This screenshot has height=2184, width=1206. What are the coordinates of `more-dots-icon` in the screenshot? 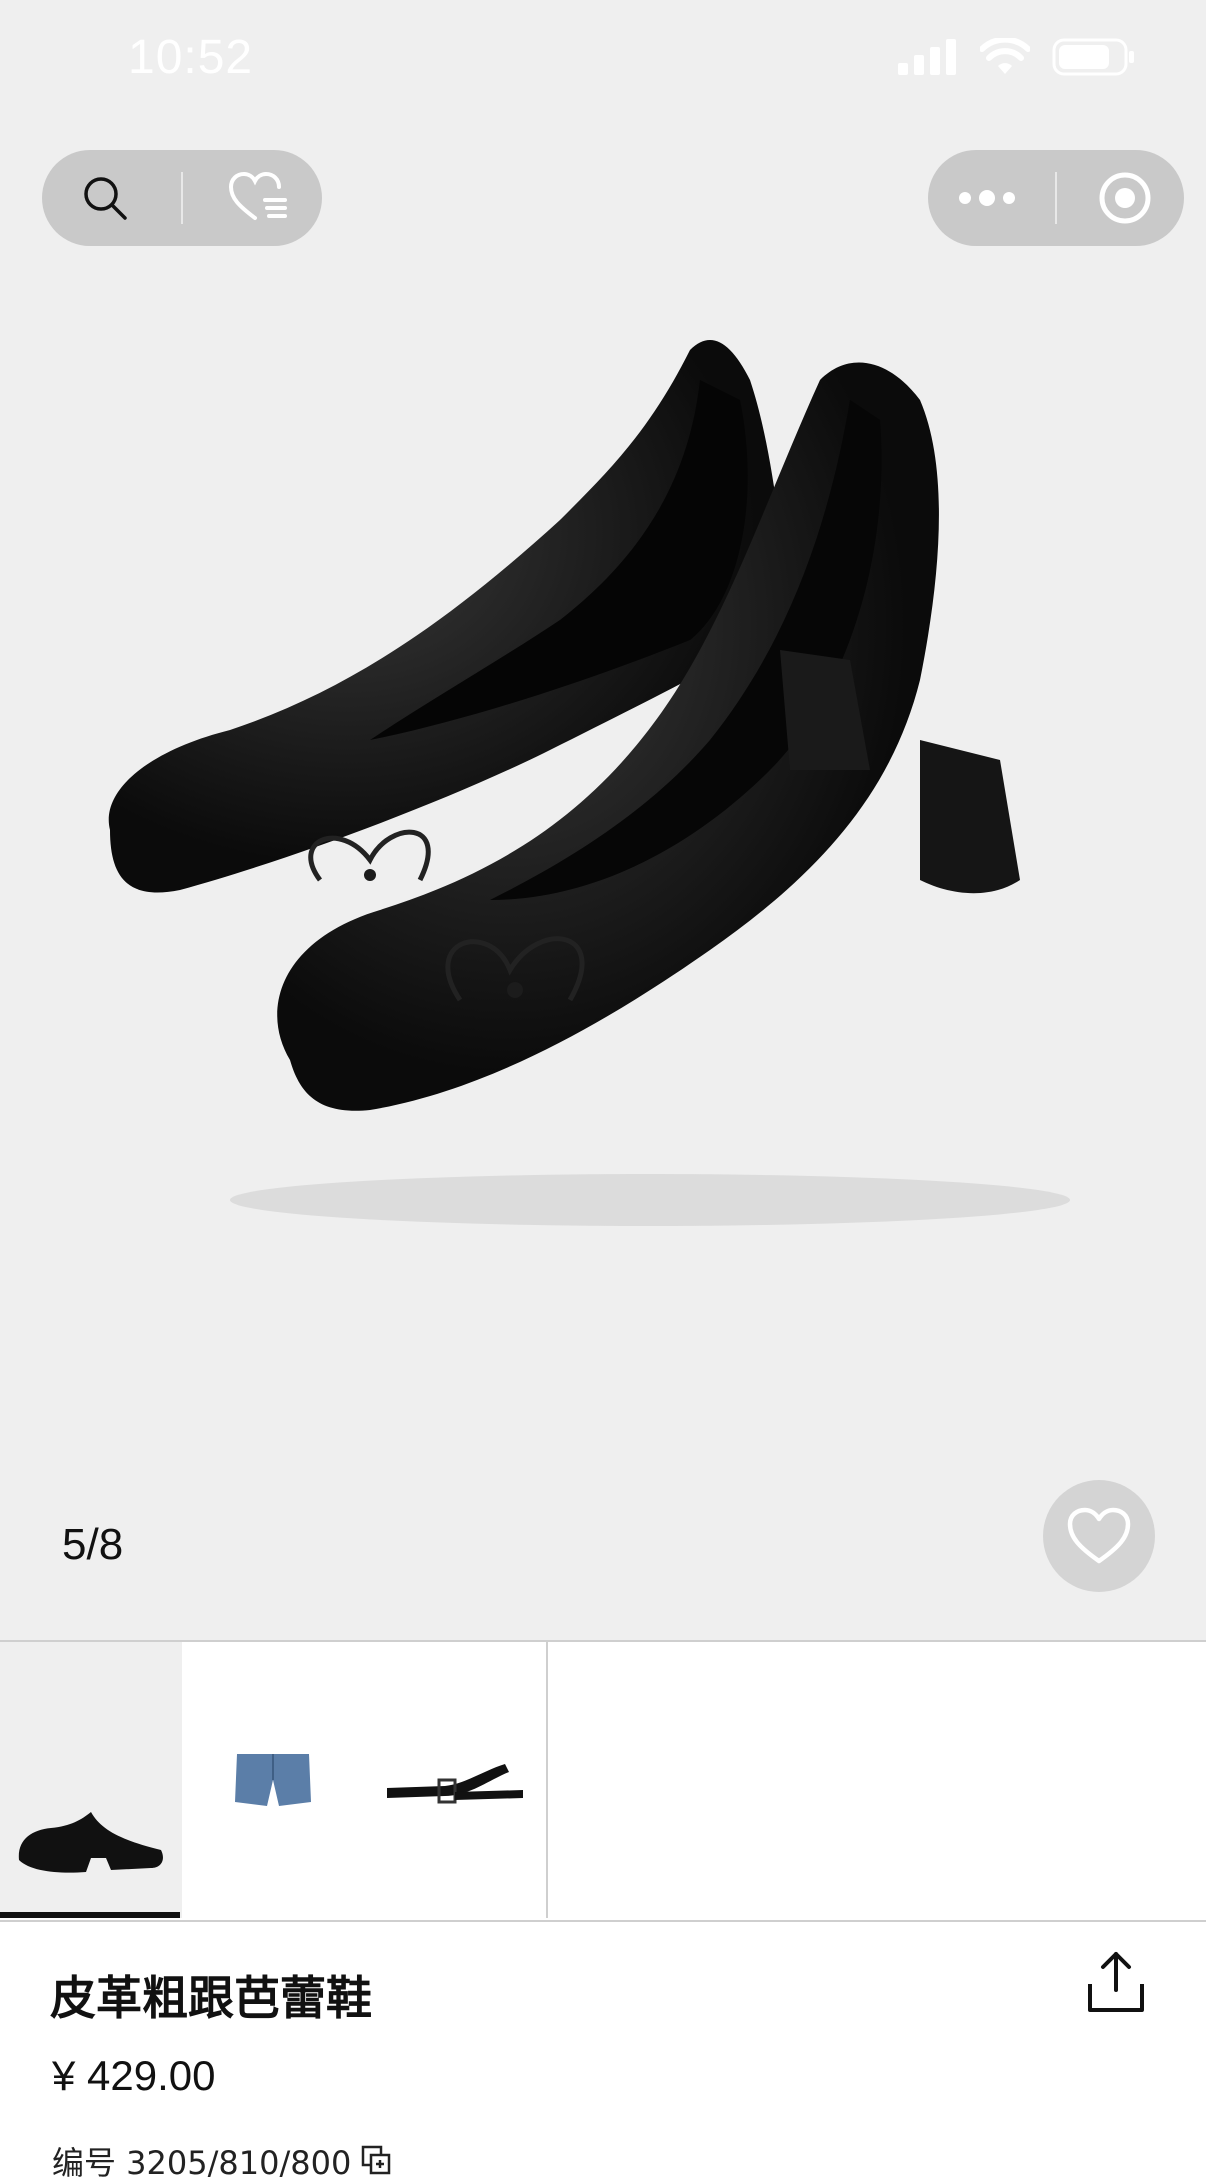 It's located at (987, 198).